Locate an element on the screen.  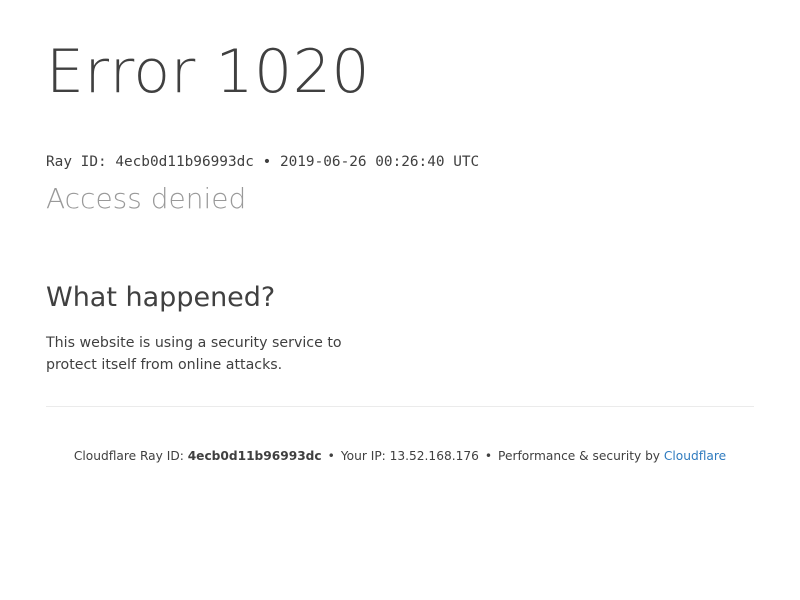
footer-ray-label: Cloudflare Ray ID: is located at coordinates (130, 456).